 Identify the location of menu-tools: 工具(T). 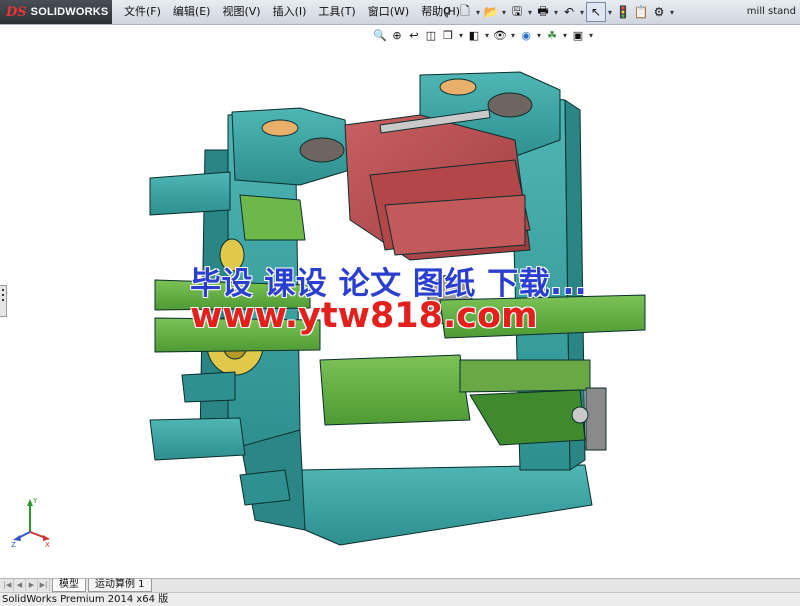
(336, 12).